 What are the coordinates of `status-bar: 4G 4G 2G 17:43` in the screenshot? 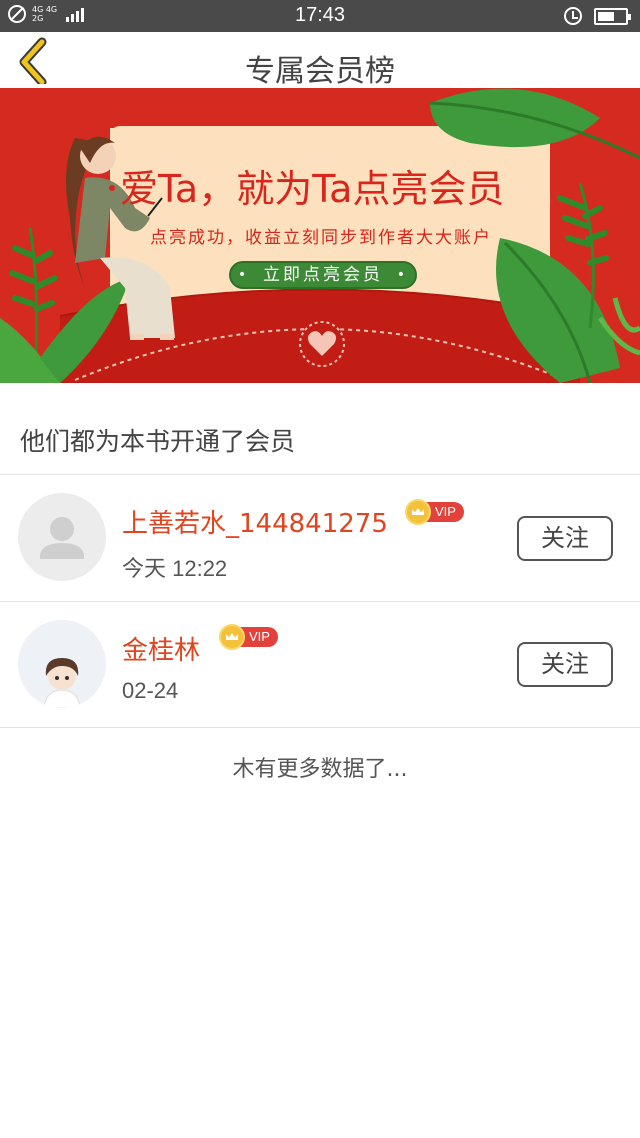 It's located at (320, 16).